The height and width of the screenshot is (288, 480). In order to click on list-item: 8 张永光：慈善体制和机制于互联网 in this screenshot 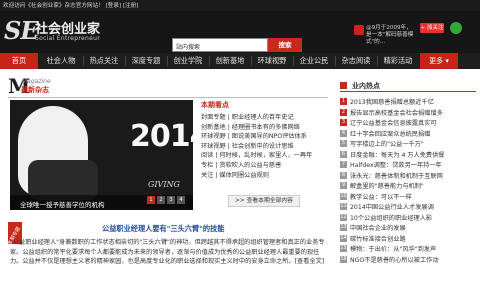, I will do `click(408, 176)`.